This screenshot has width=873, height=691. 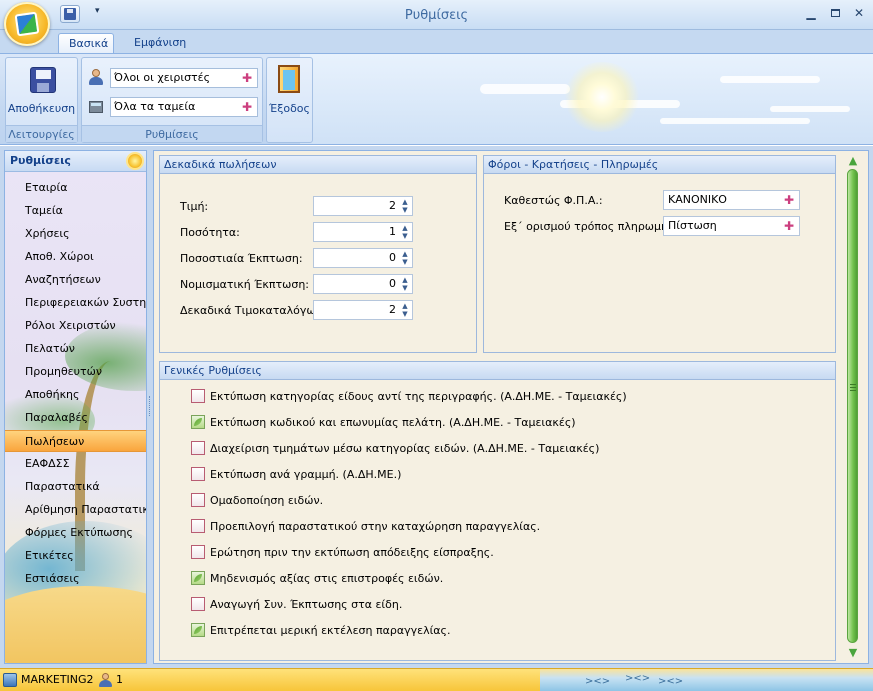 I want to click on registers-value: Όλα τα ταμεία, so click(x=155, y=106).